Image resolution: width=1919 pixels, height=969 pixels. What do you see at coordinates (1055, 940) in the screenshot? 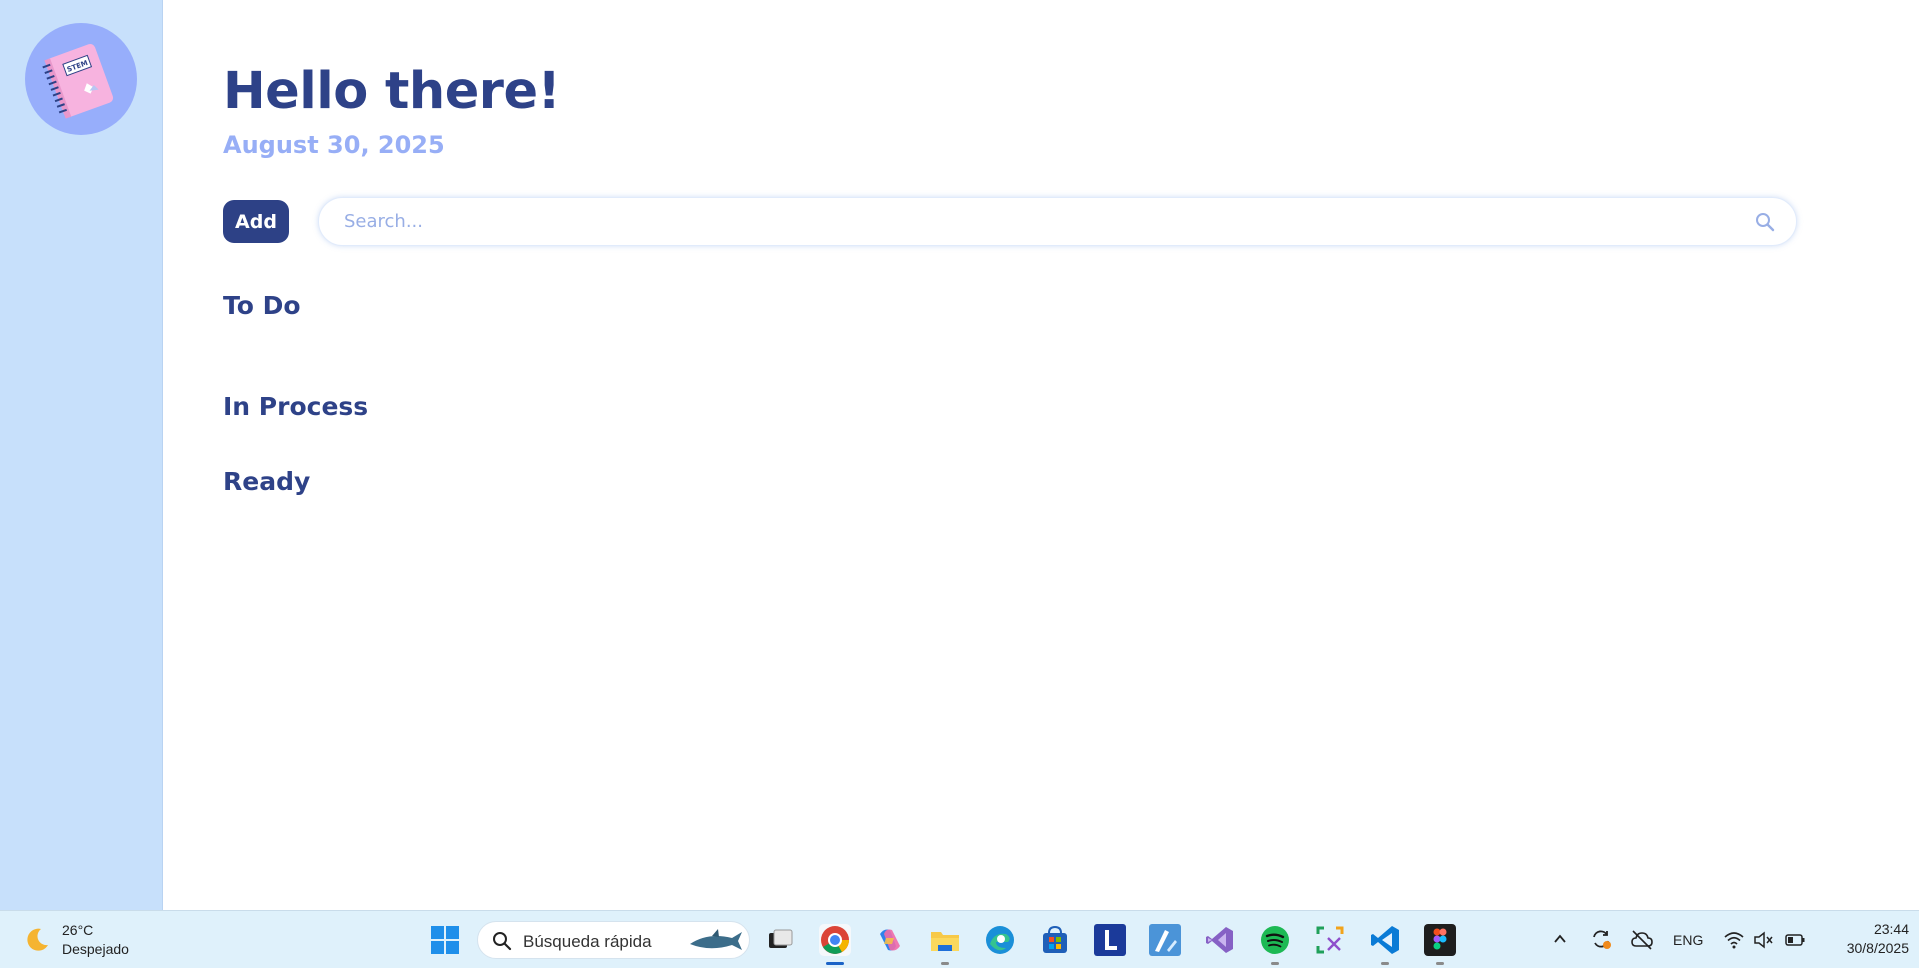
I see `store-icon` at bounding box center [1055, 940].